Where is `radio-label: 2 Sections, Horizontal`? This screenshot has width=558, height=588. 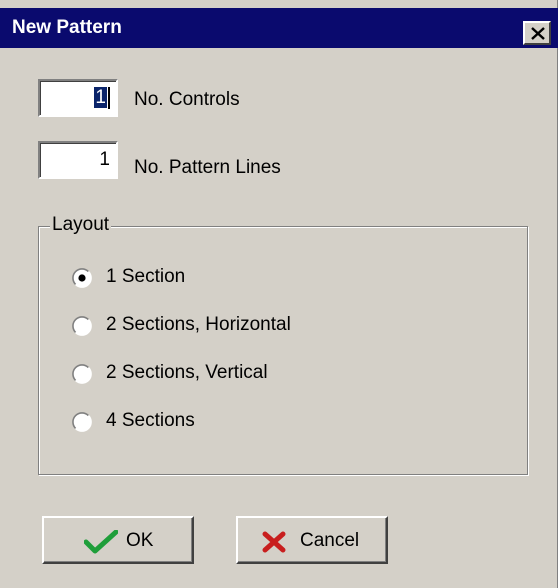 radio-label: 2 Sections, Horizontal is located at coordinates (198, 324).